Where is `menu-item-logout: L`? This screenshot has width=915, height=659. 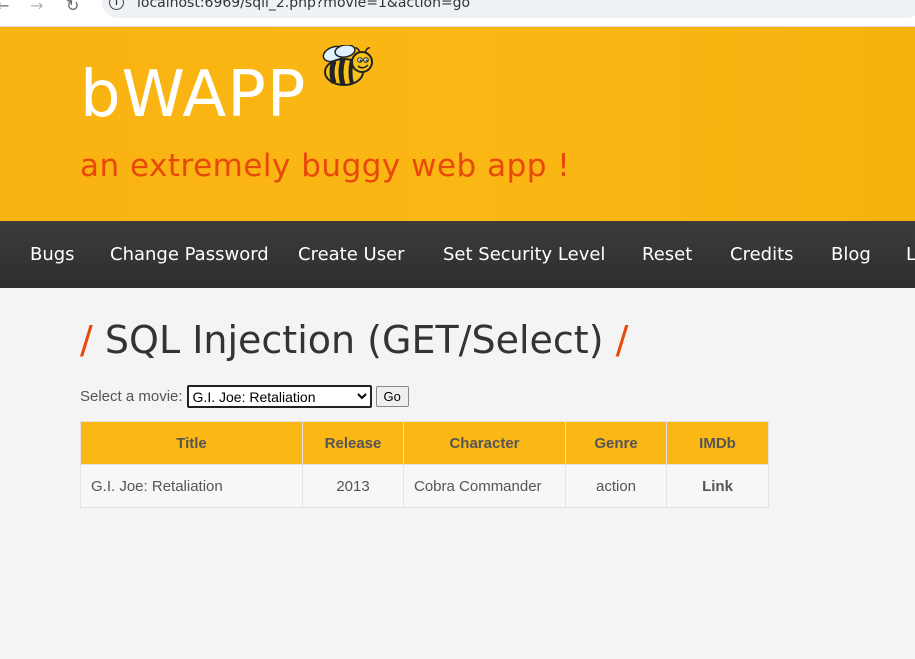
menu-item-logout: L is located at coordinates (910, 254).